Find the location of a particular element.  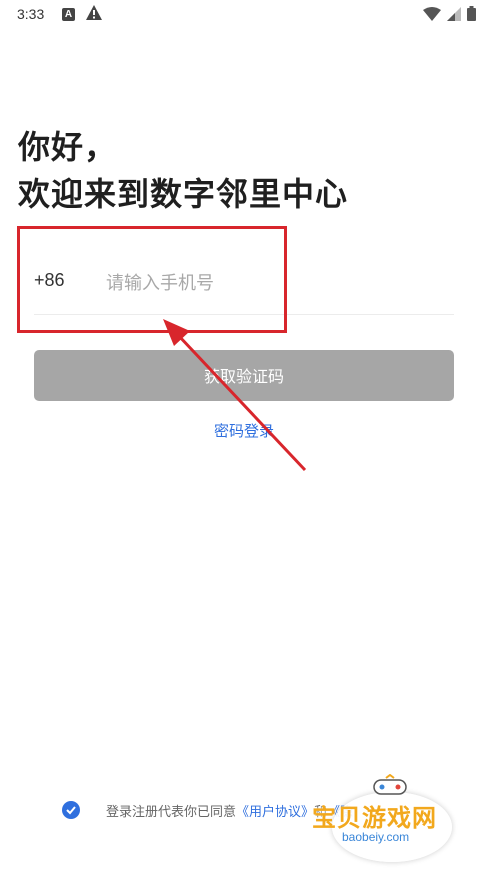

warning-icon is located at coordinates (94, 14).